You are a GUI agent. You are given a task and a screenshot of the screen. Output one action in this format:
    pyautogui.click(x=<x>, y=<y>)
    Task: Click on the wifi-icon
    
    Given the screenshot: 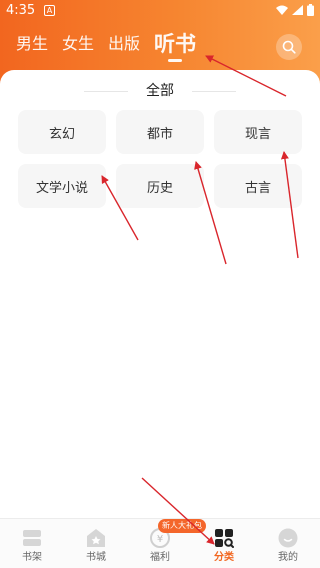 What is the action you would take?
    pyautogui.click(x=282, y=10)
    